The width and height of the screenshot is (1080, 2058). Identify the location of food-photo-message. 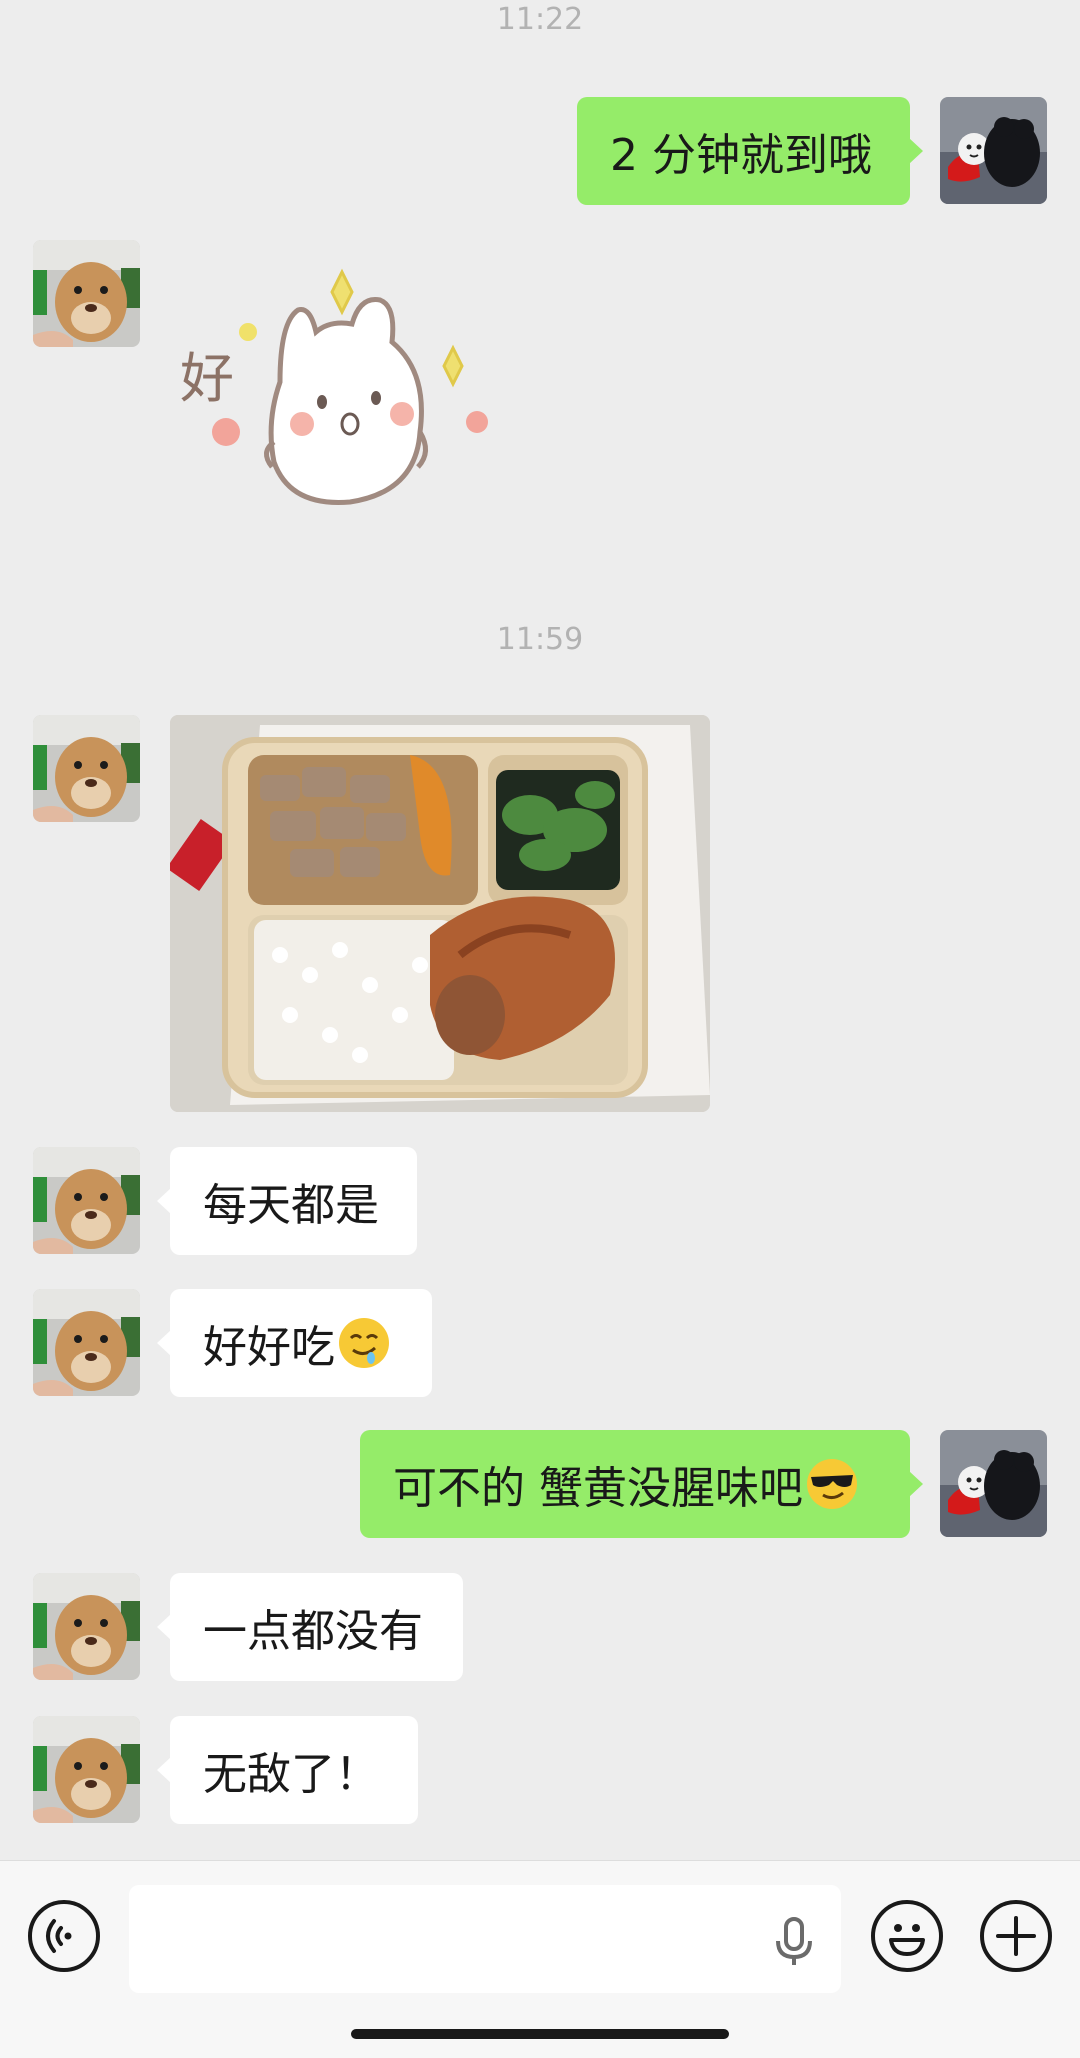
(440, 913).